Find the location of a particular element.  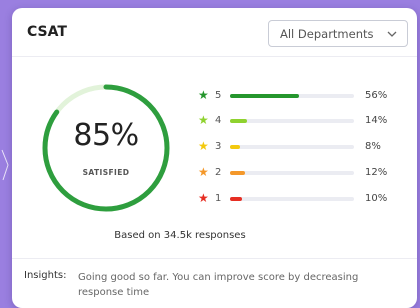

rating-stars: 4 is located at coordinates (218, 120).